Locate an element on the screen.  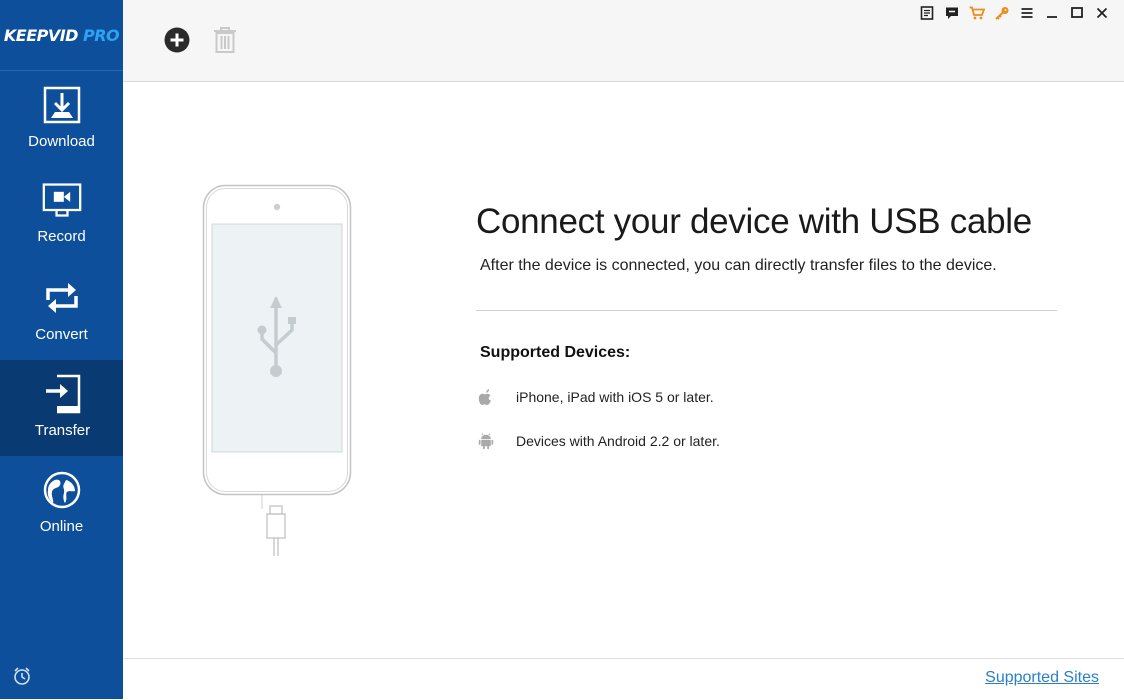
trash-icon is located at coordinates (225, 40).